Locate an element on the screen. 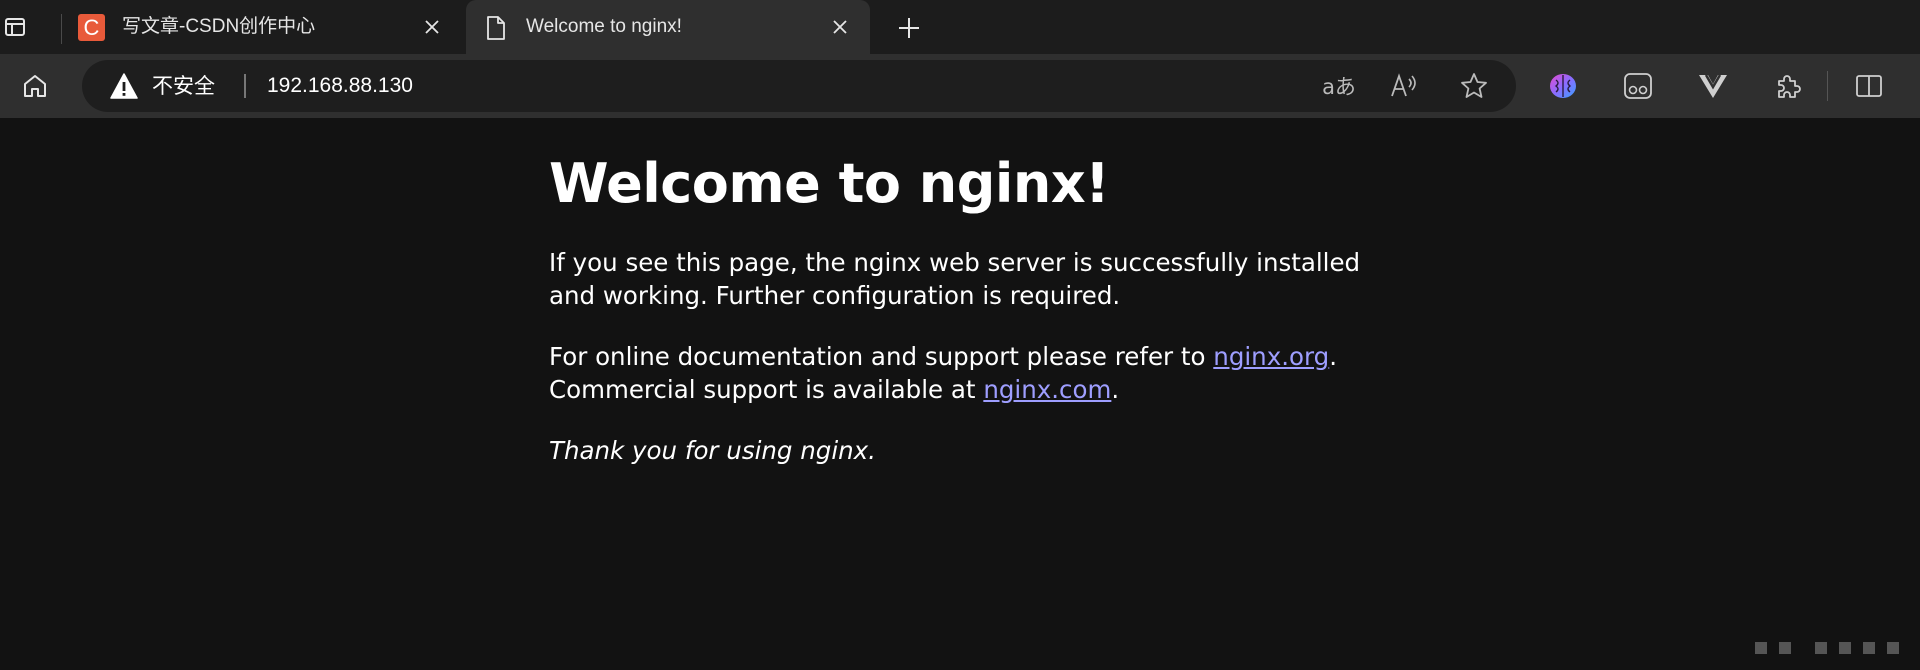 The image size is (1920, 670). csdn-favicon-icon: C is located at coordinates (91, 27).